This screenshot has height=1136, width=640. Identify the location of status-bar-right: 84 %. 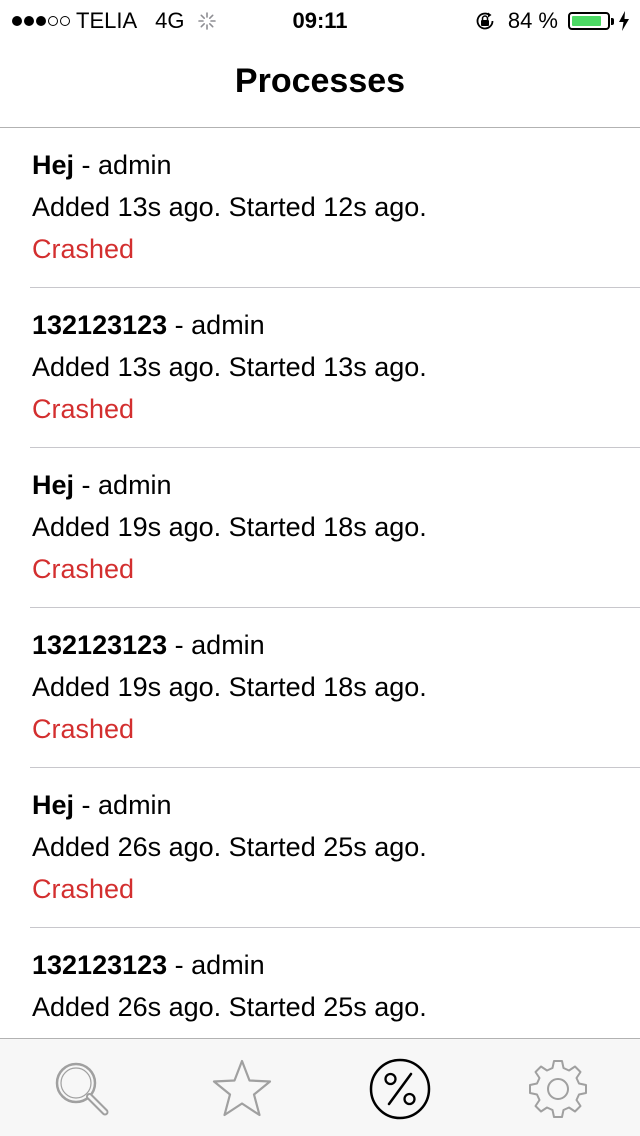
(552, 21).